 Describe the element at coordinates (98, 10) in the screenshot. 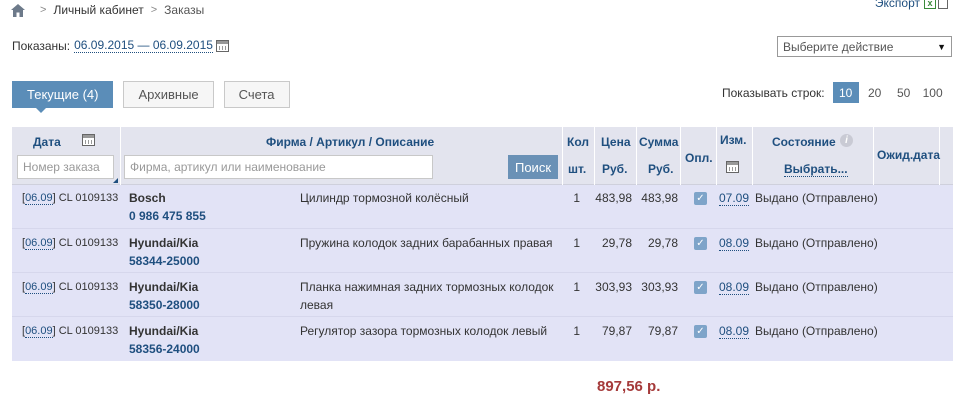

I see `breadcrumb-cabinet-link: Личный кабинет` at that location.